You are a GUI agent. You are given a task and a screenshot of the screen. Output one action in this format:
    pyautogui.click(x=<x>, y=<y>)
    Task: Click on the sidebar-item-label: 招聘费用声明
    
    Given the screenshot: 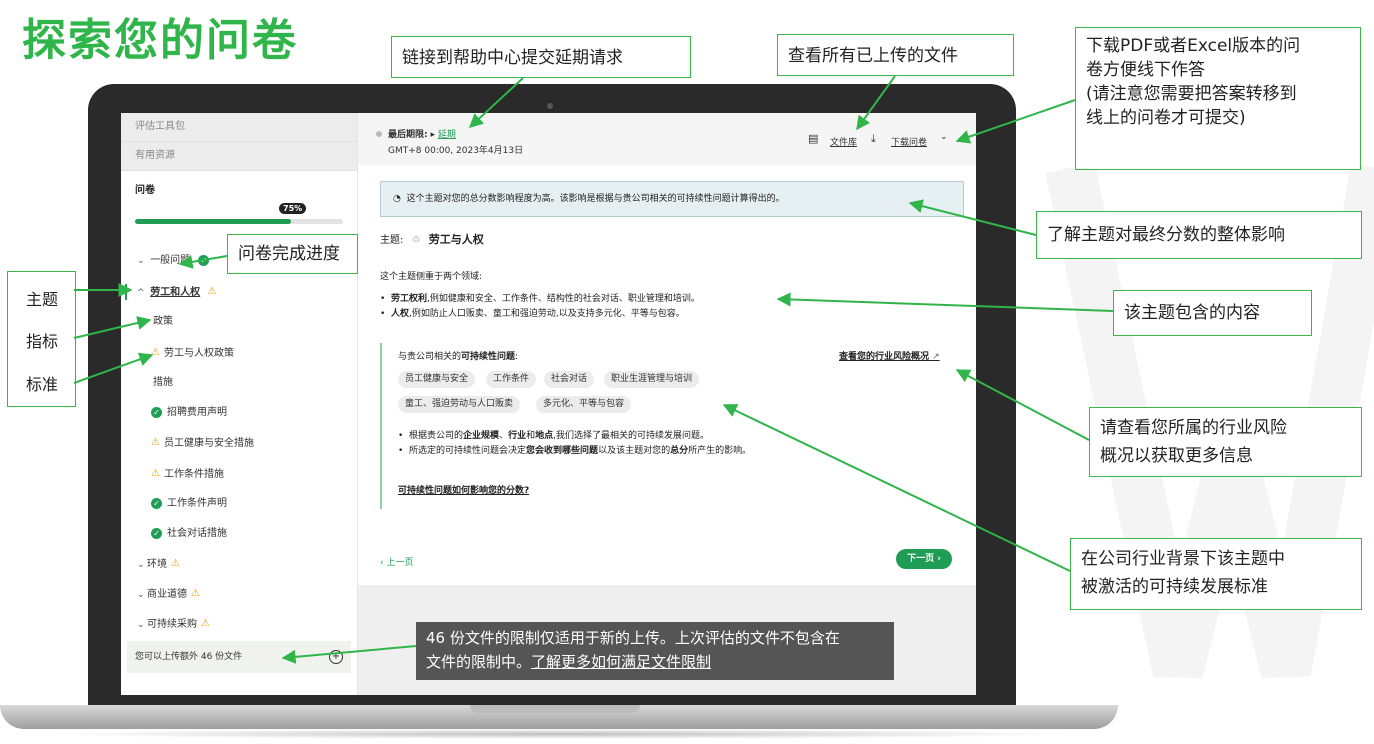 What is the action you would take?
    pyautogui.click(x=197, y=412)
    